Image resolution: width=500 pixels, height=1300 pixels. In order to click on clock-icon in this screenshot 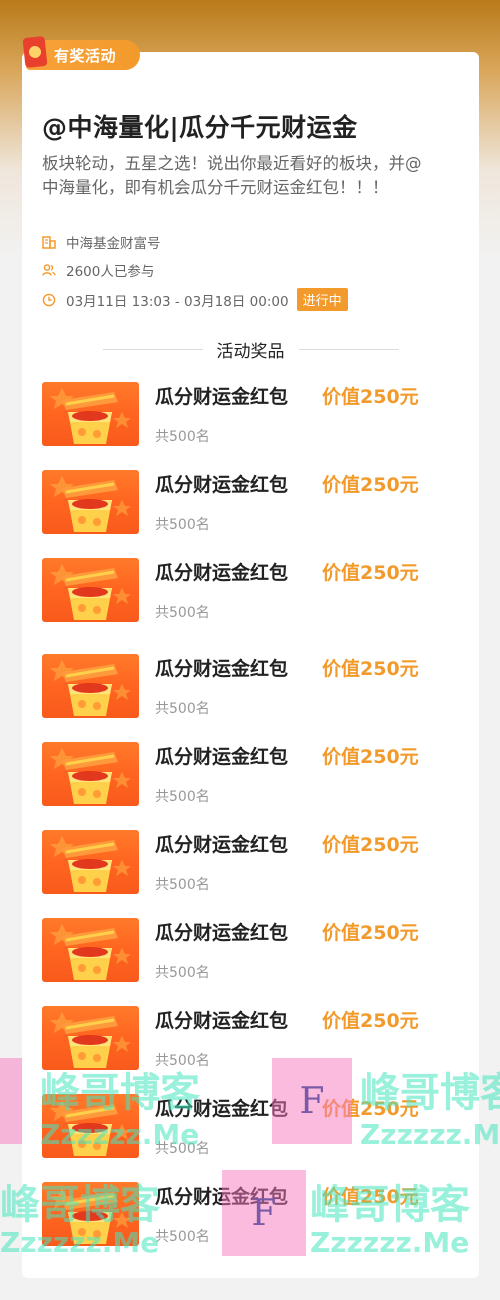, I will do `click(49, 299)`.